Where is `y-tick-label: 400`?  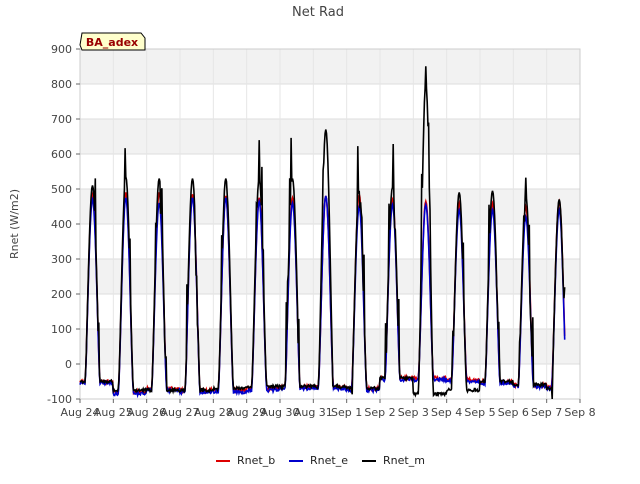
y-tick-label: 400 is located at coordinates (61, 224).